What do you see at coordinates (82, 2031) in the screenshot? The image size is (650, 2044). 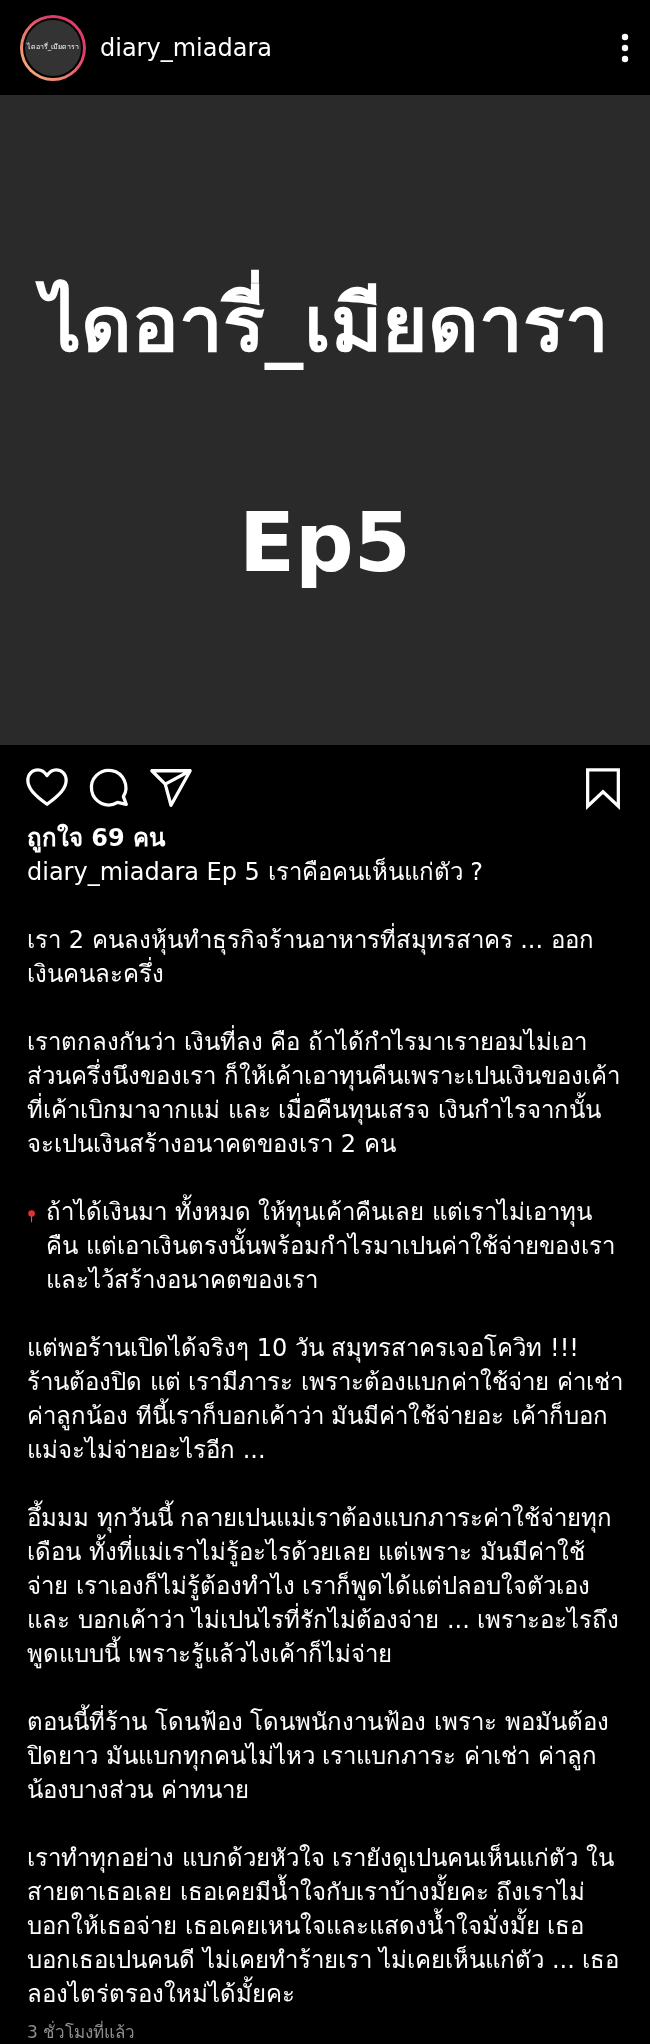 I see `post-timestamp: 3 ชั่วโมงที่แล้ว` at bounding box center [82, 2031].